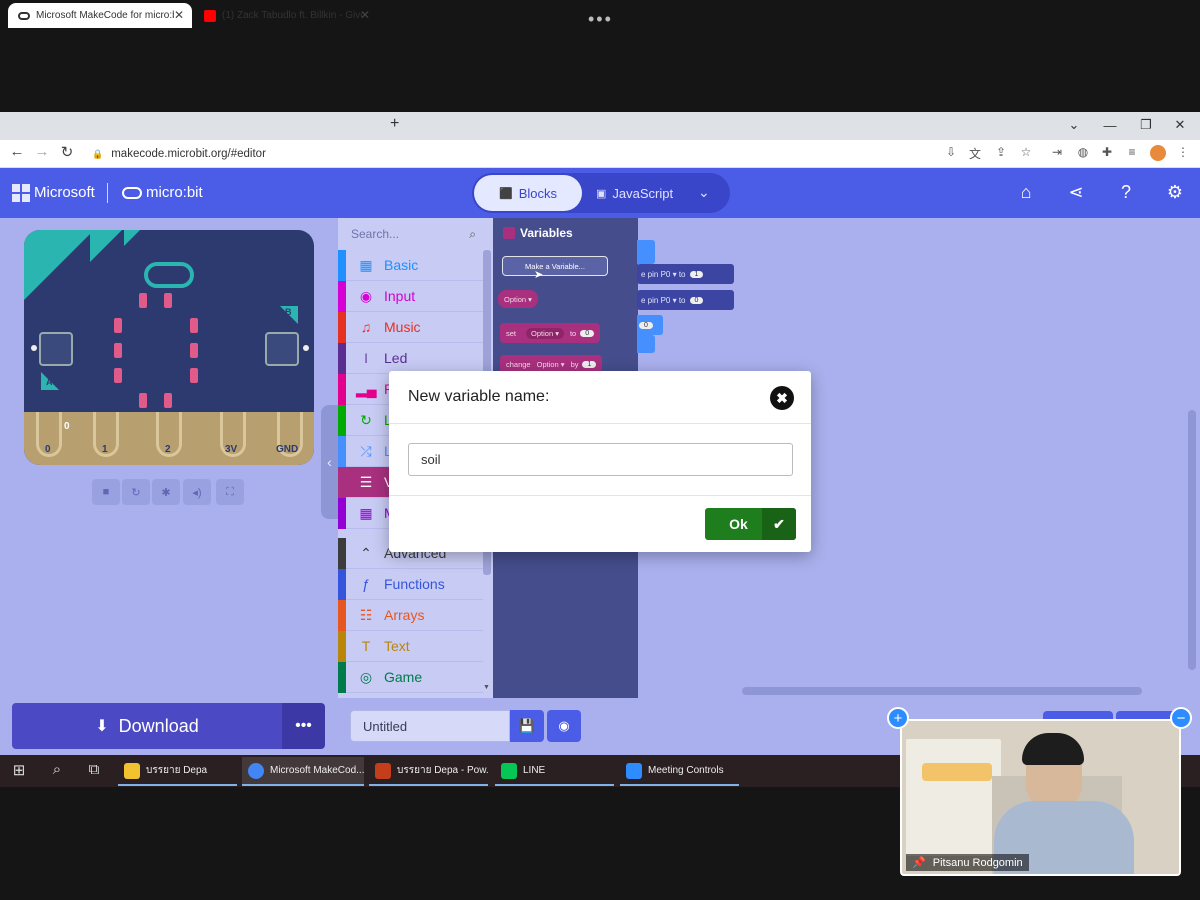 Image resolution: width=1200 pixels, height=900 pixels. What do you see at coordinates (696, 274) in the screenshot?
I see `pin-block-value: 1` at bounding box center [696, 274].